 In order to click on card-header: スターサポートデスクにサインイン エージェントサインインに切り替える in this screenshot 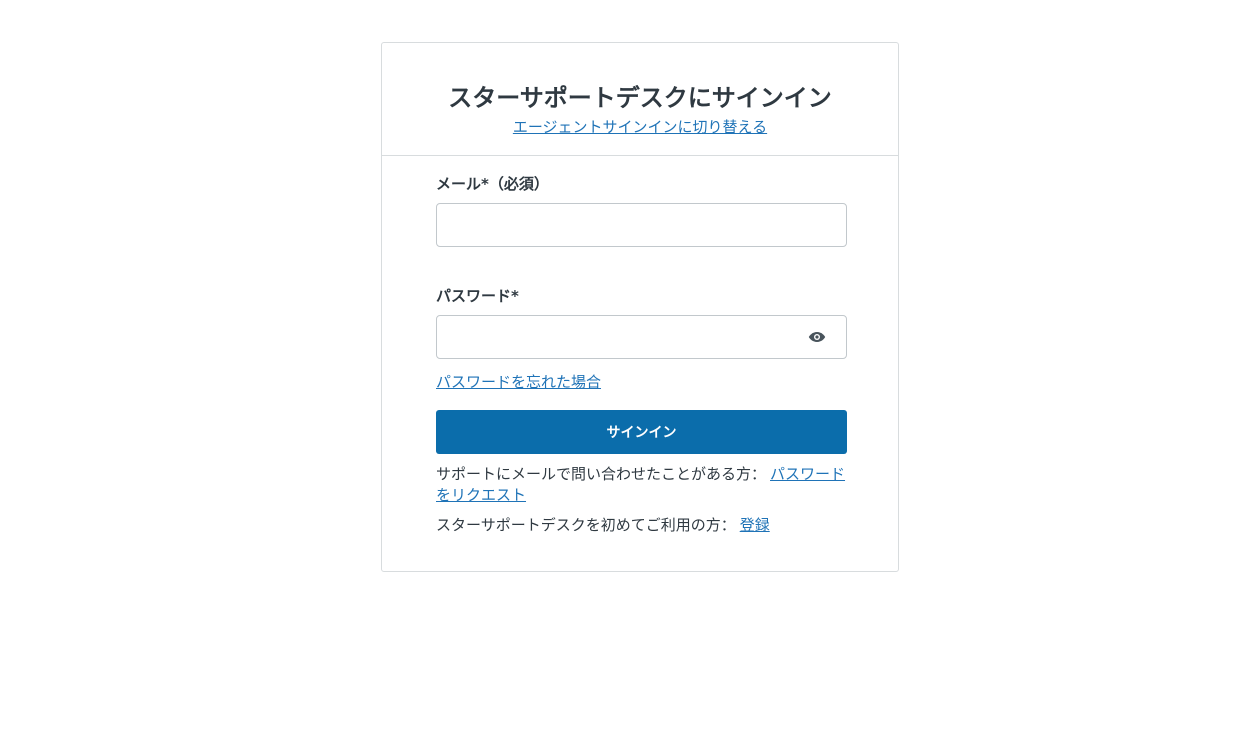, I will do `click(640, 99)`.